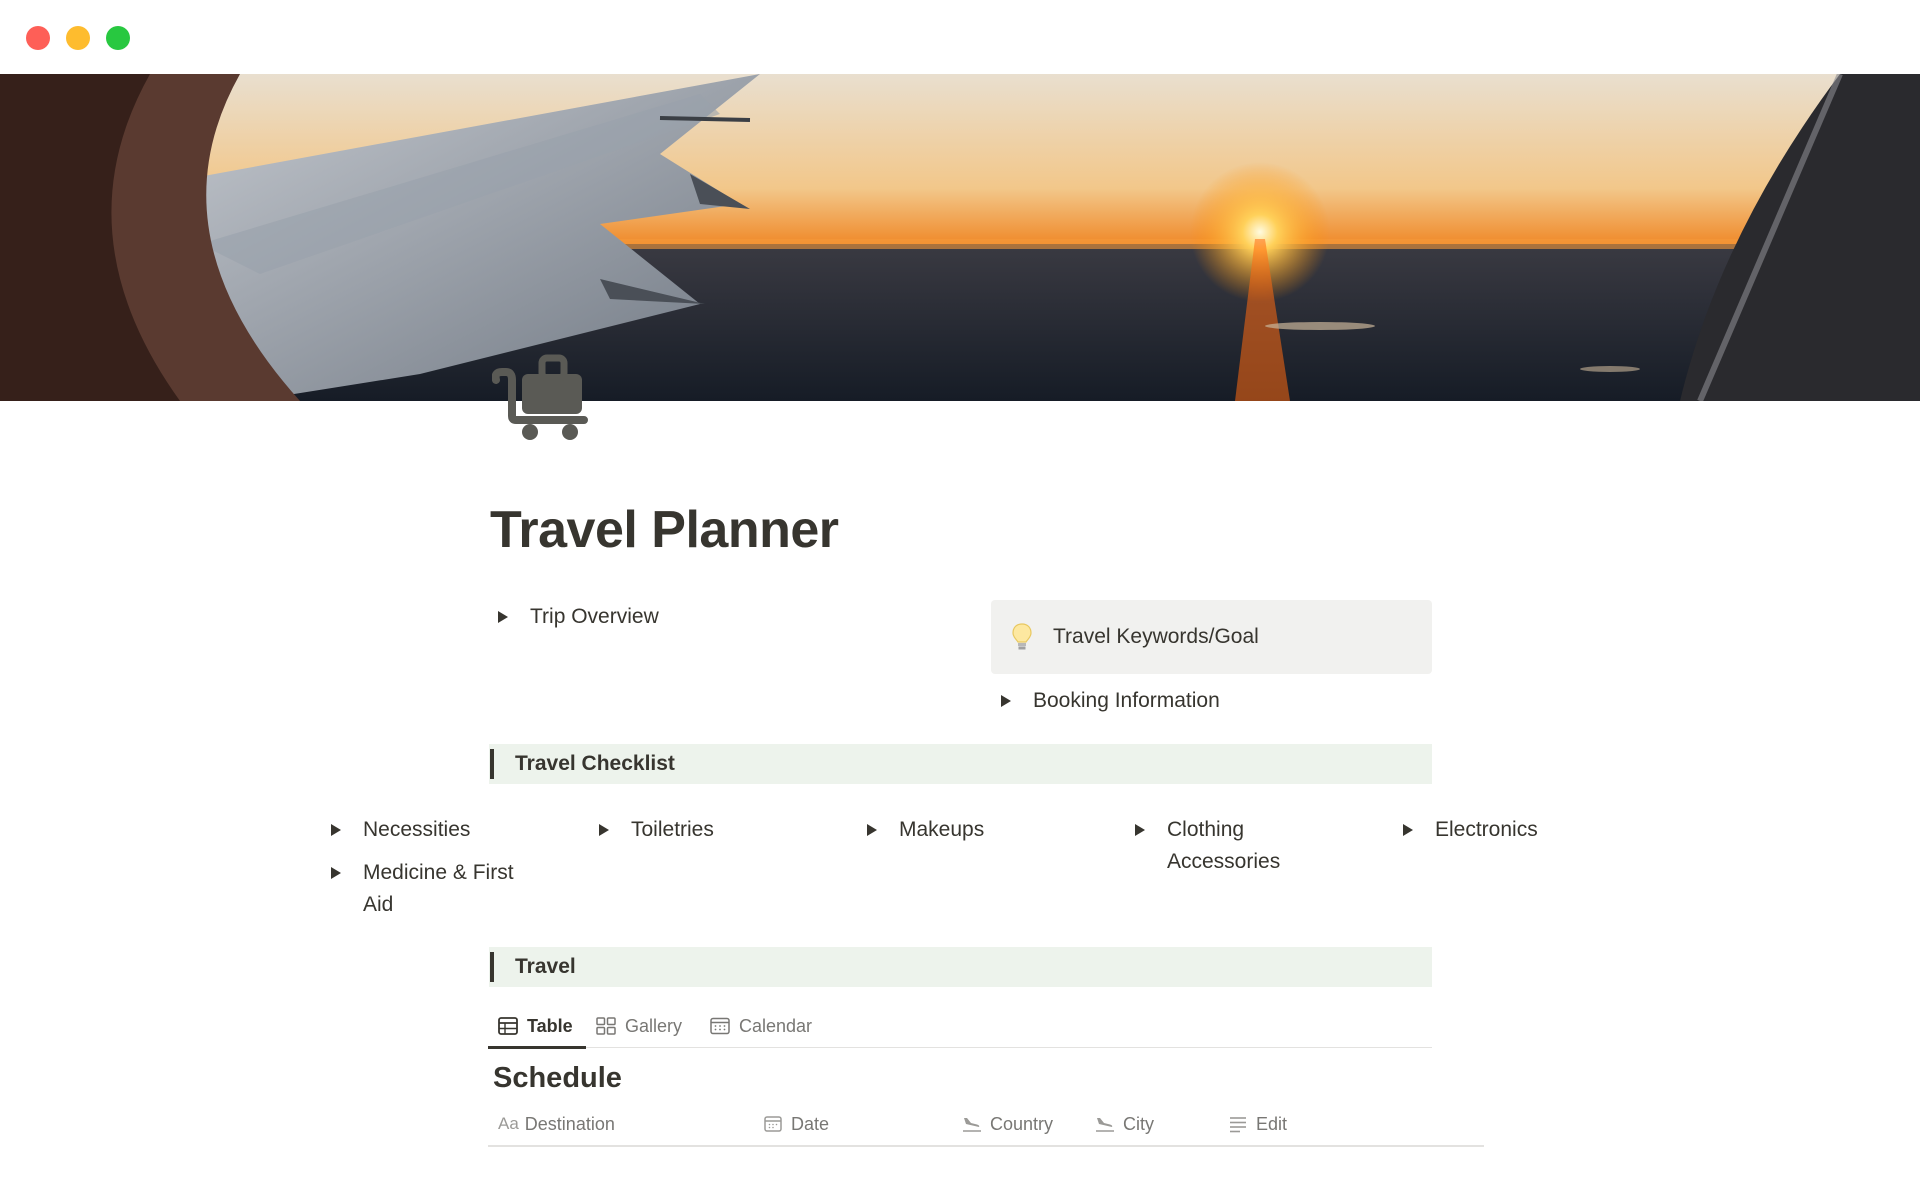 This screenshot has width=1920, height=1200. What do you see at coordinates (1238, 1125) in the screenshot?
I see `text-lines-icon` at bounding box center [1238, 1125].